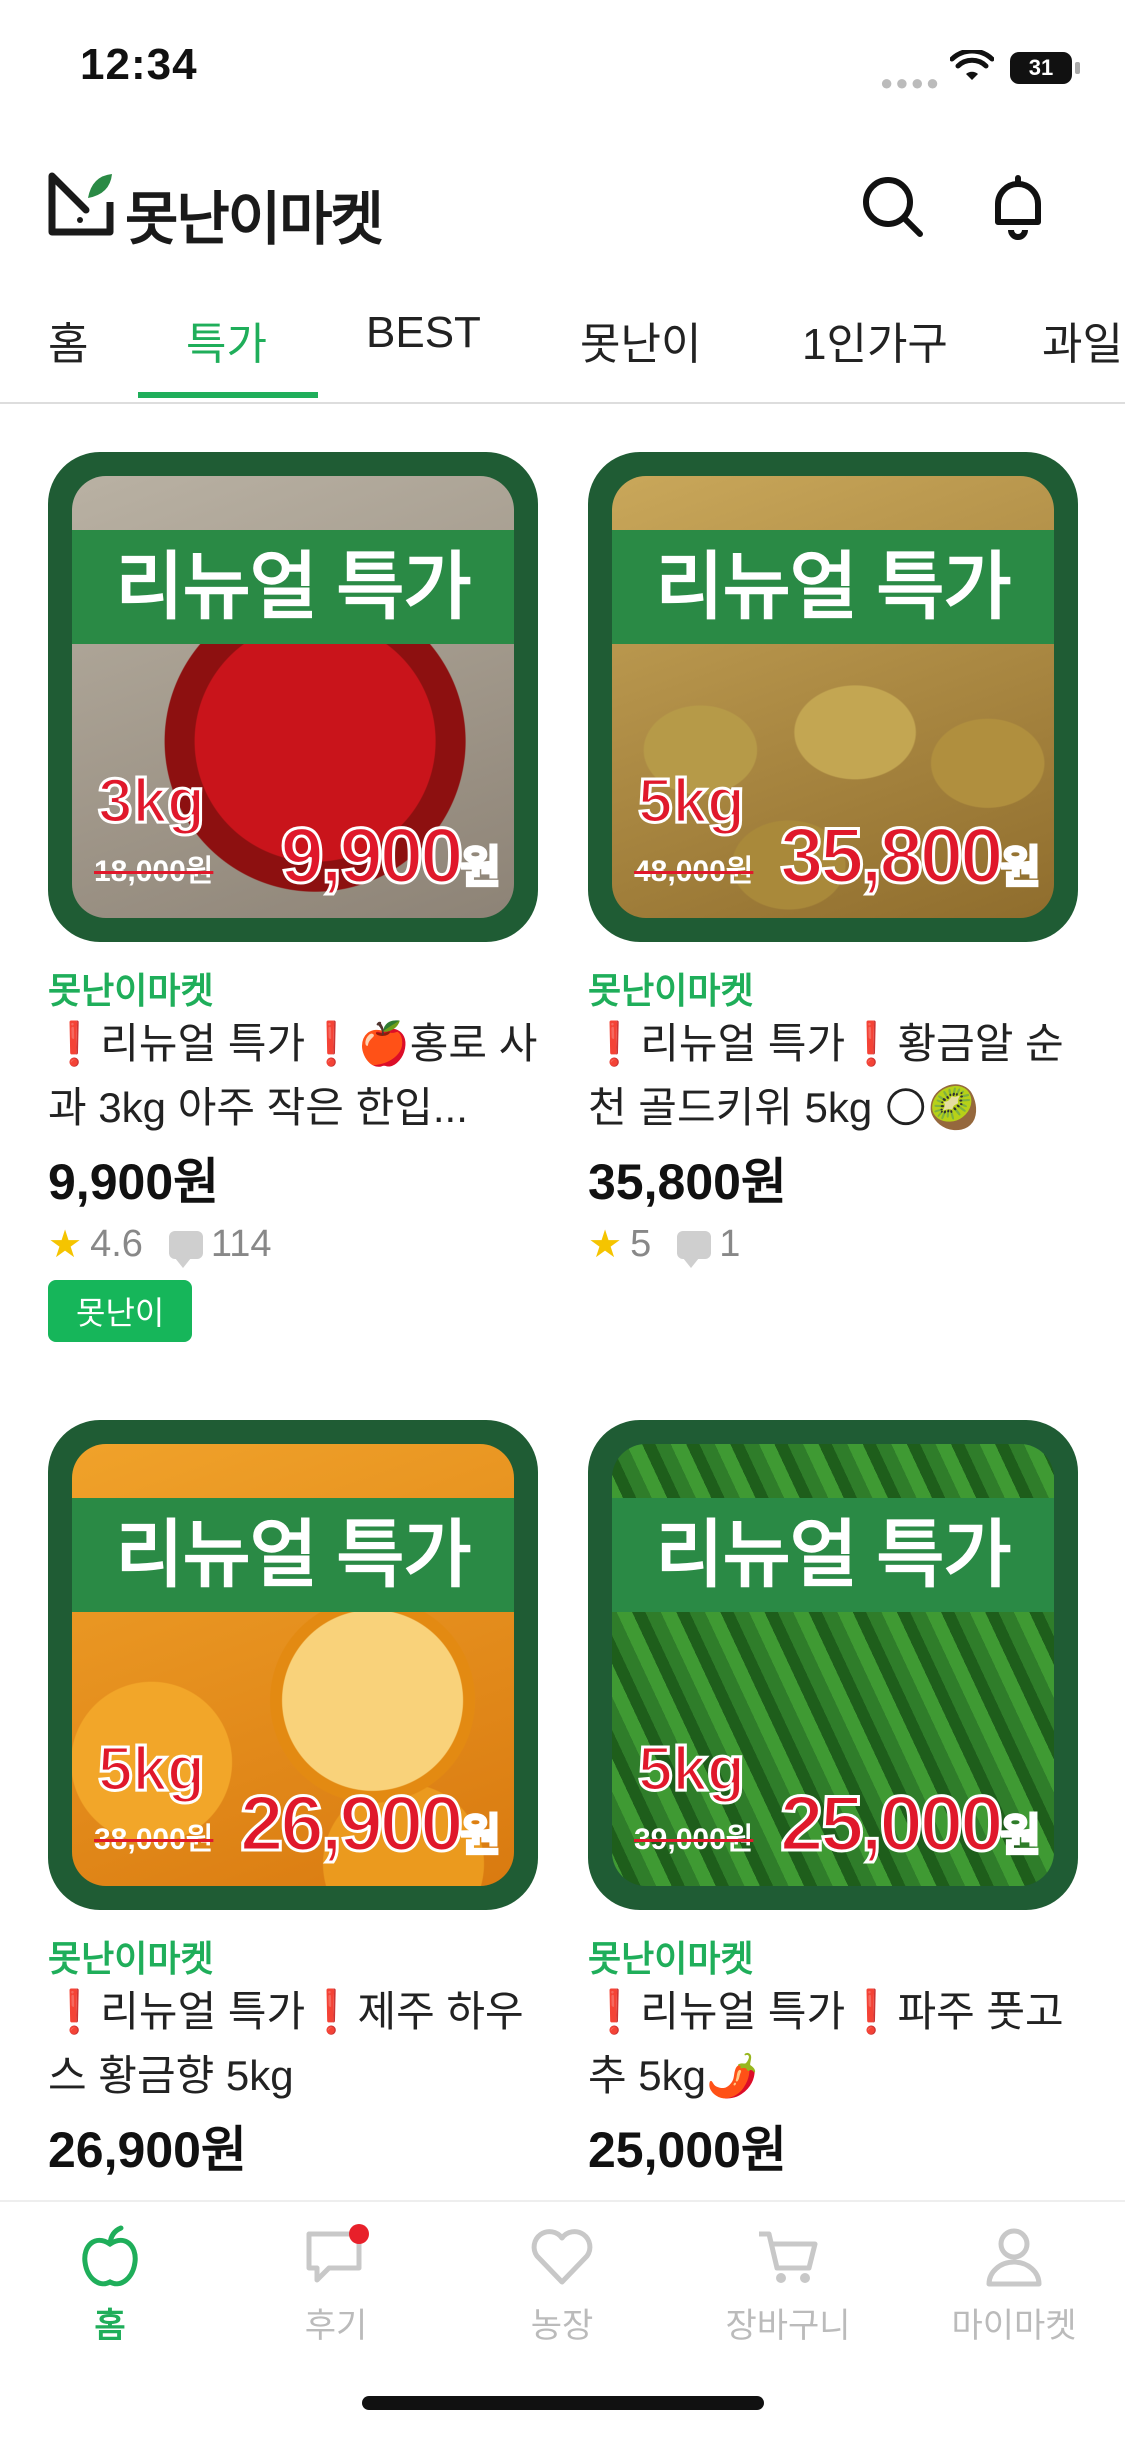  I want to click on rating-value: 4.6, so click(116, 1244).